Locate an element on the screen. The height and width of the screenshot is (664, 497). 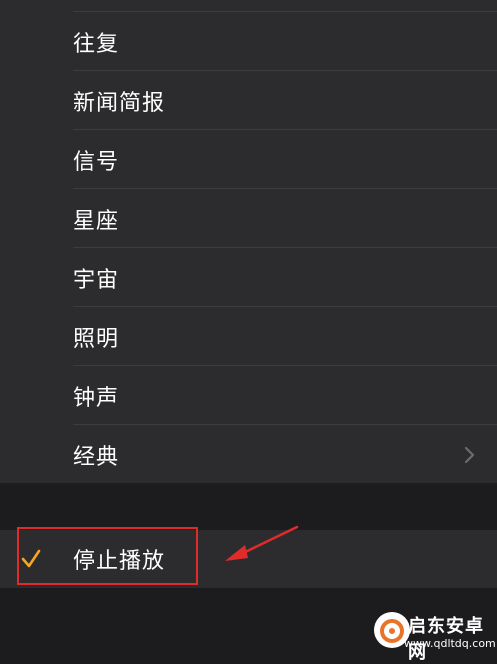
list-item-classic: 经典 is located at coordinates (248, 454).